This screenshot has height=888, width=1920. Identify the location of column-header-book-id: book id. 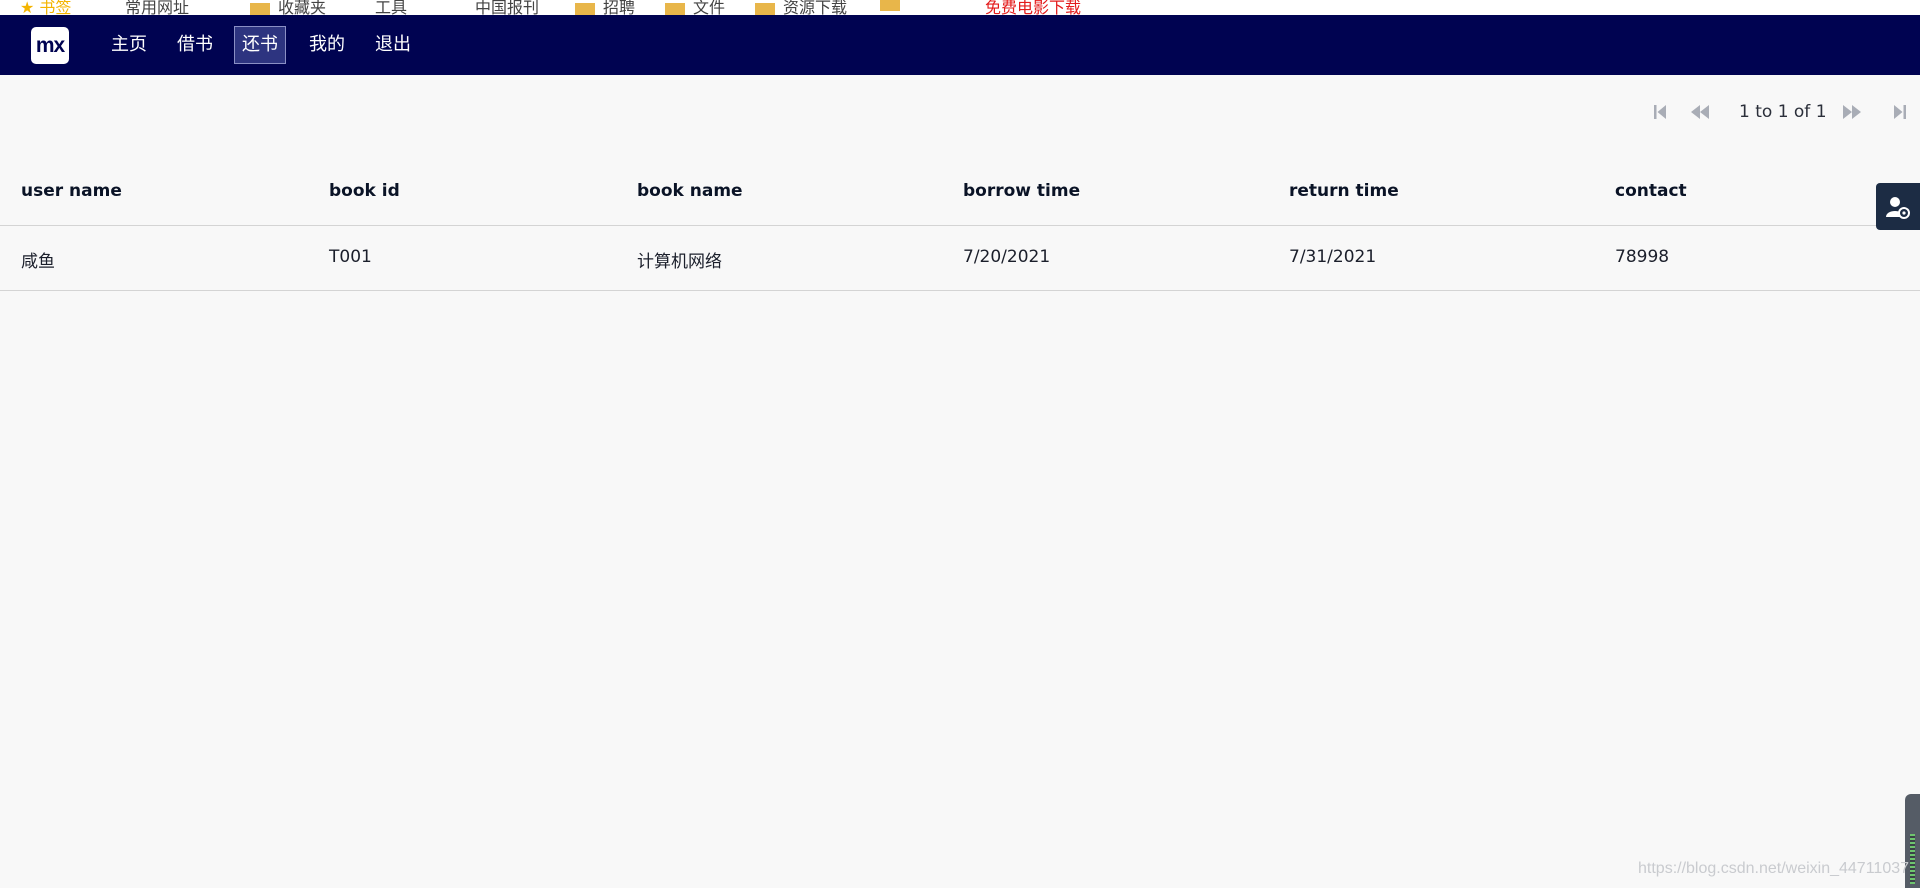
(364, 191).